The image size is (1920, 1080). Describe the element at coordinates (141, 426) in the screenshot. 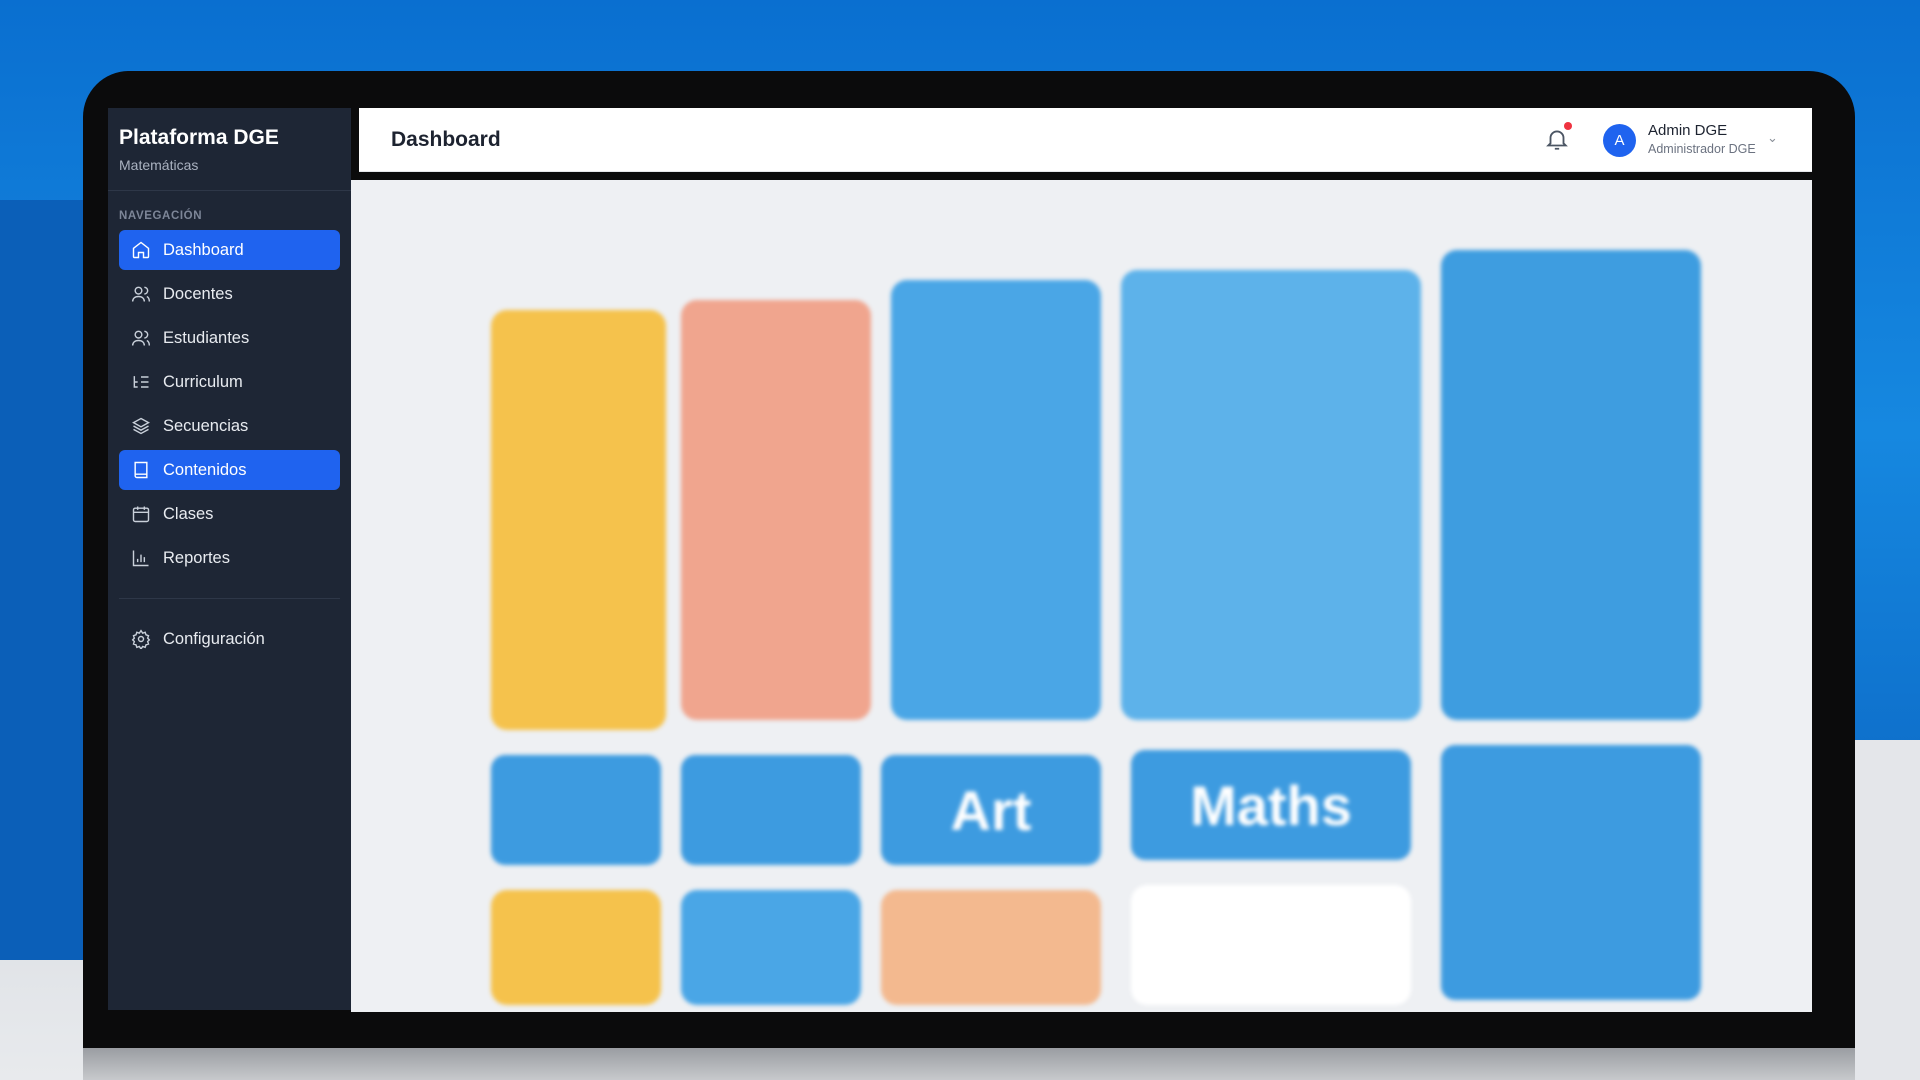

I see `layers-icon` at that location.